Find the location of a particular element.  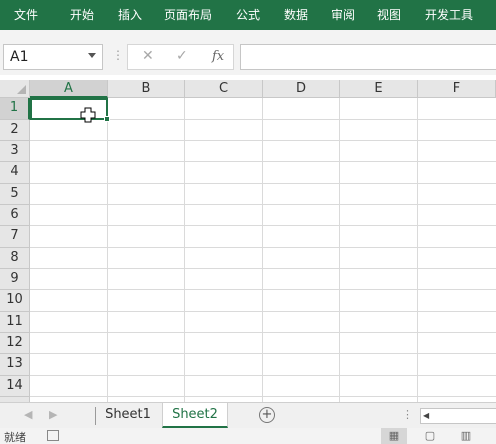

tab-home: 开始 is located at coordinates (82, 15).